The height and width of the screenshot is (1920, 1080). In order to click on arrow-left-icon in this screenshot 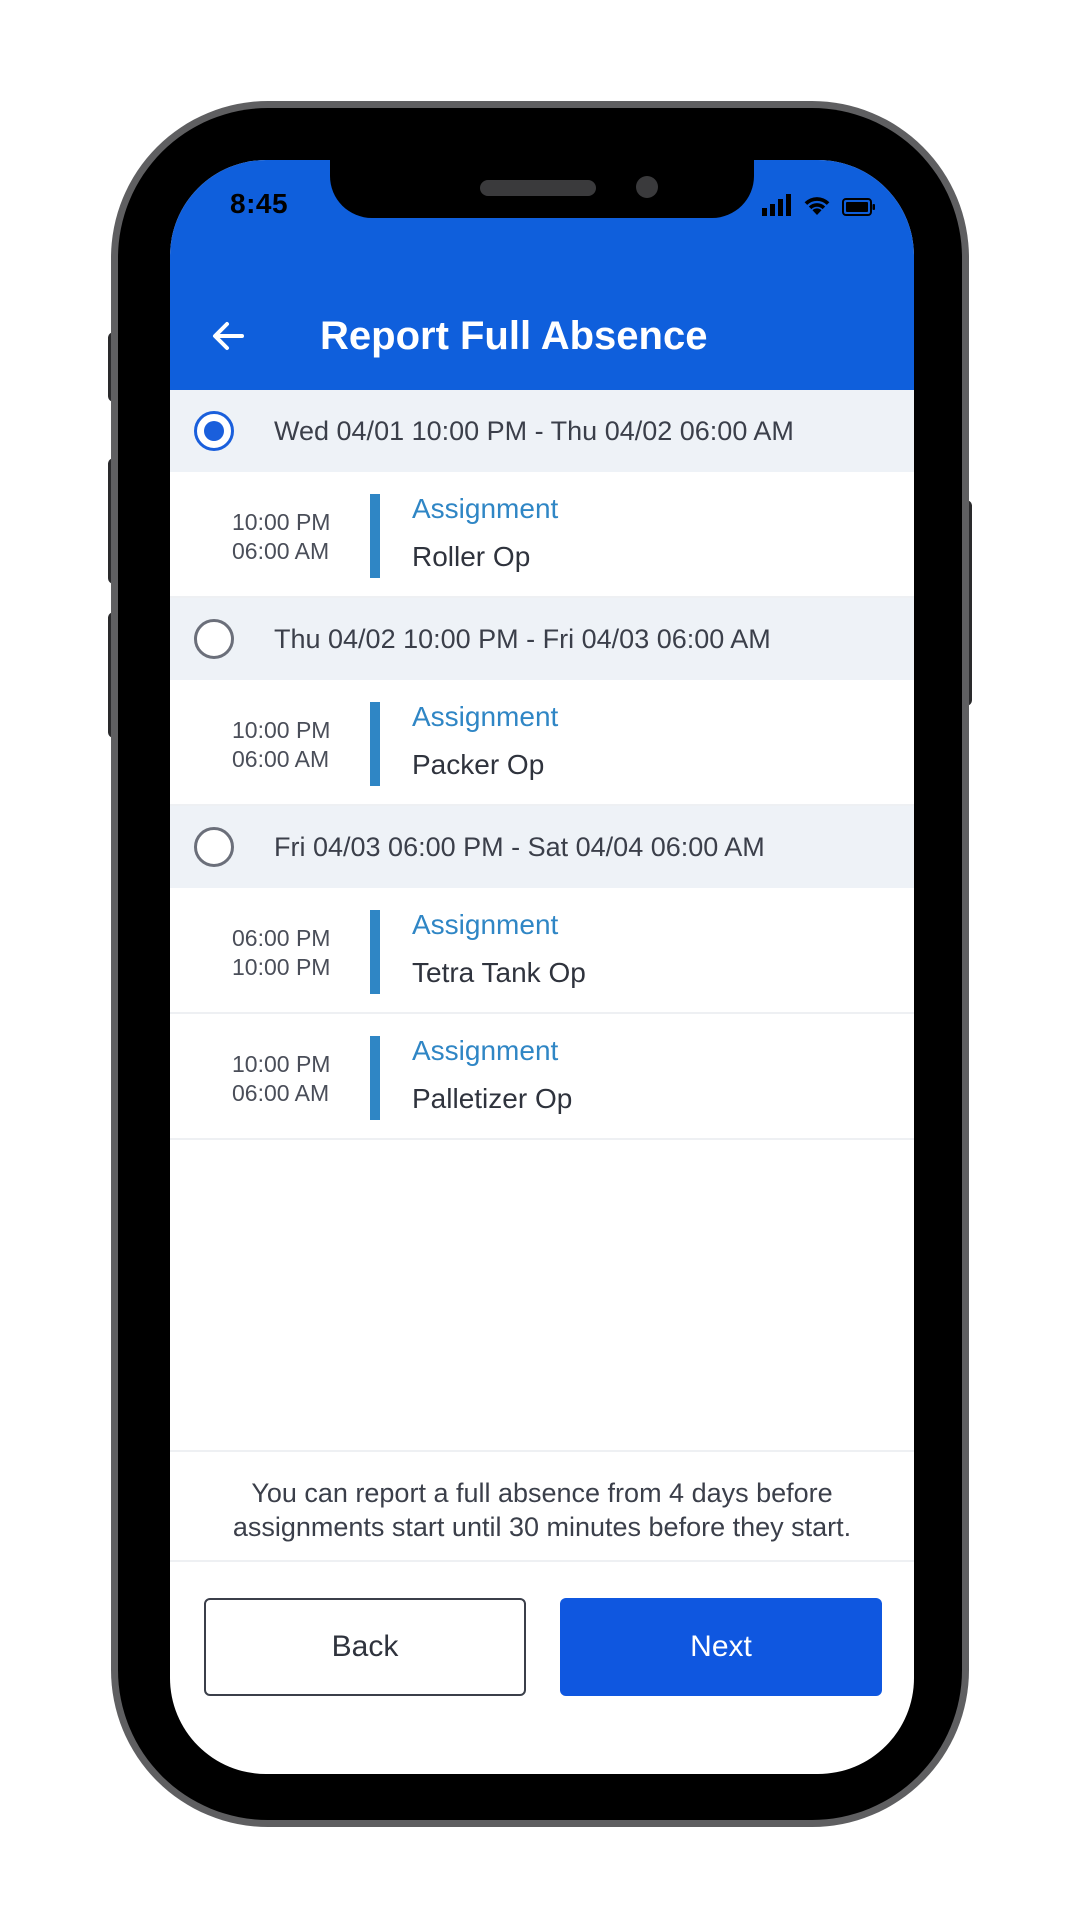, I will do `click(228, 336)`.